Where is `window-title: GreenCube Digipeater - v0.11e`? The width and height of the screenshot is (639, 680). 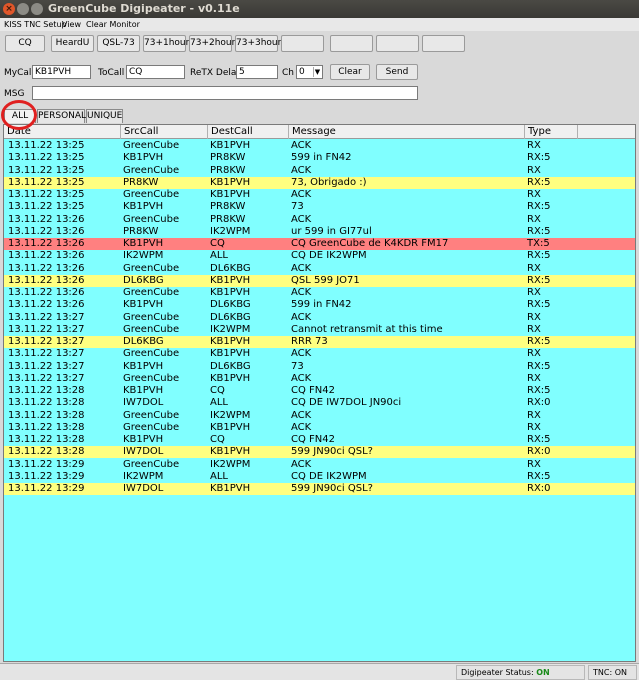 window-title: GreenCube Digipeater - v0.11e is located at coordinates (144, 8).